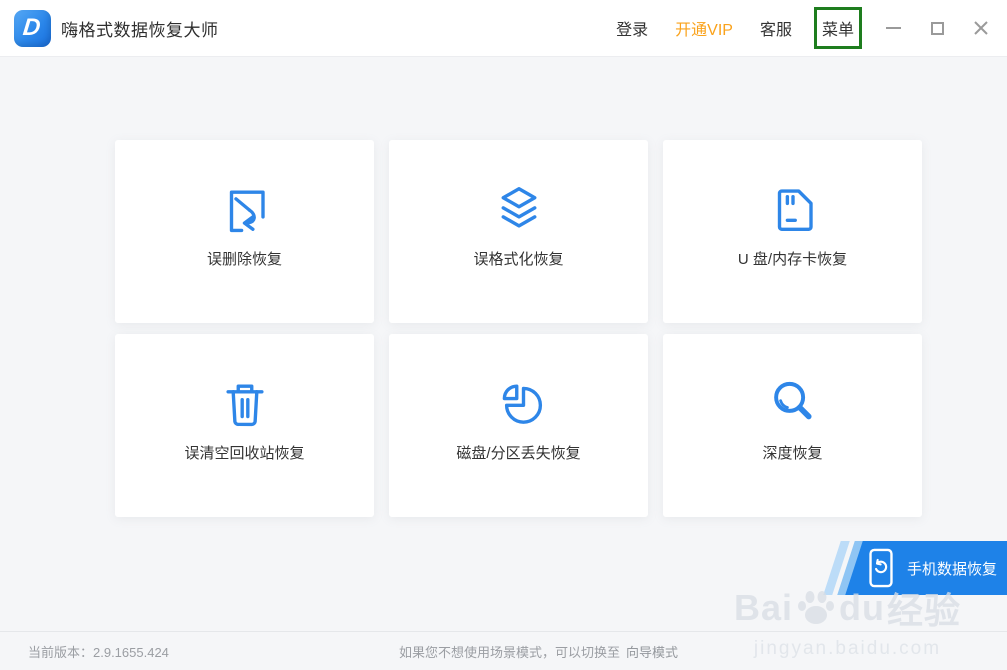 Image resolution: width=1007 pixels, height=670 pixels. I want to click on card-label: 误清空回收站恢复, so click(244, 453).